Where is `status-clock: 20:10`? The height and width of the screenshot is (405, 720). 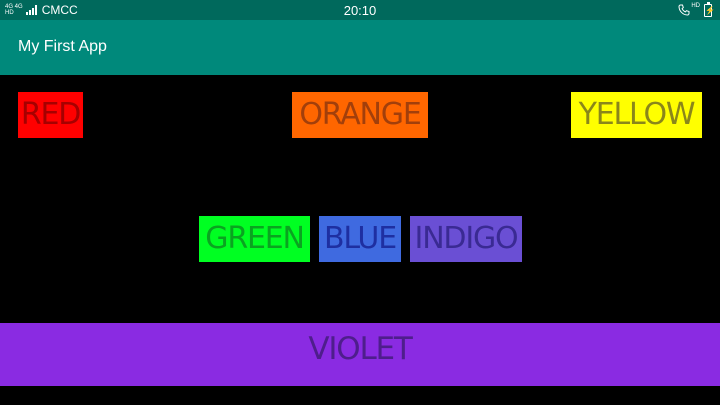
status-clock: 20:10 is located at coordinates (360, 10).